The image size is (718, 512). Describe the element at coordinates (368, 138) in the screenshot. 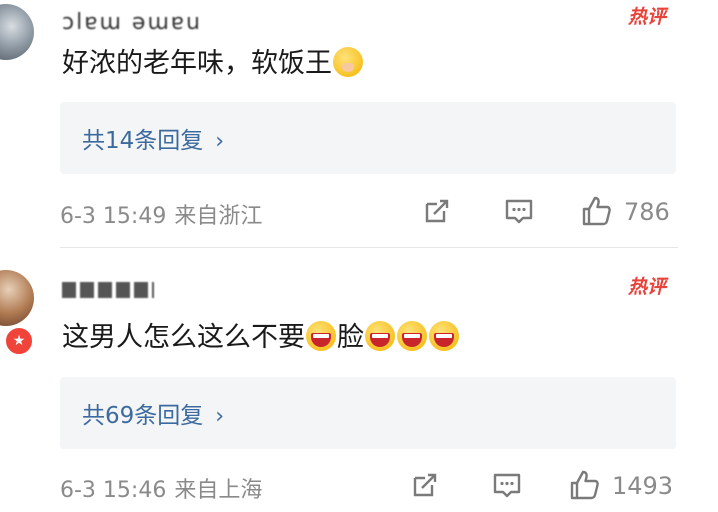

I see `replies-panel: 共14条回复 ›` at that location.